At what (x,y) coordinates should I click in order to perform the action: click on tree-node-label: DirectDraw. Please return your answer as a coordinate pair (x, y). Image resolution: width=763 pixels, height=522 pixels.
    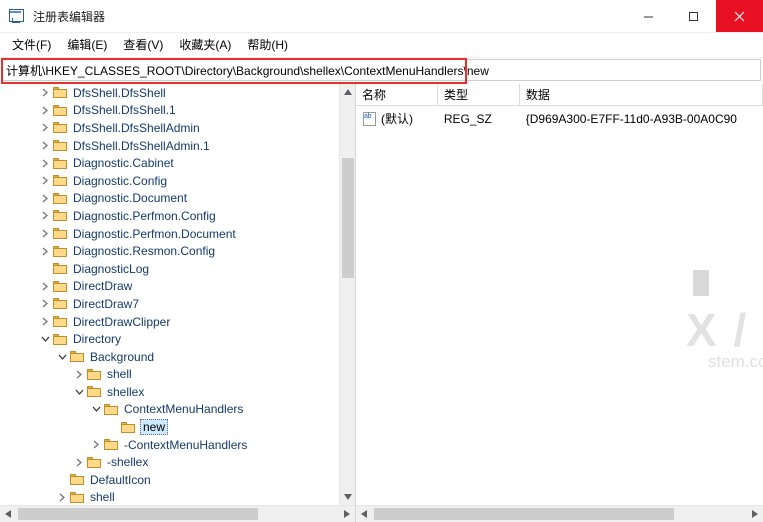
    Looking at the image, I should click on (103, 286).